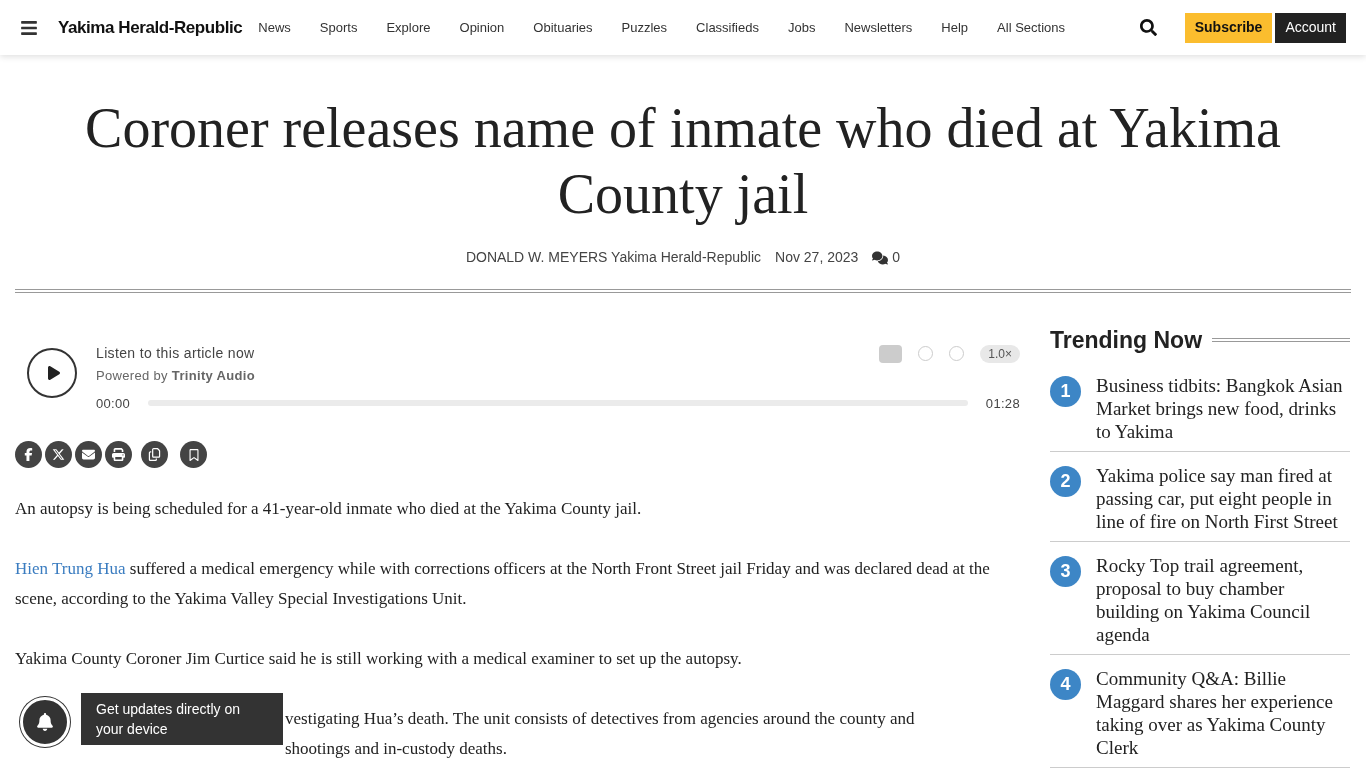 This screenshot has height=768, width=1366. I want to click on comments-icon, so click(880, 257).